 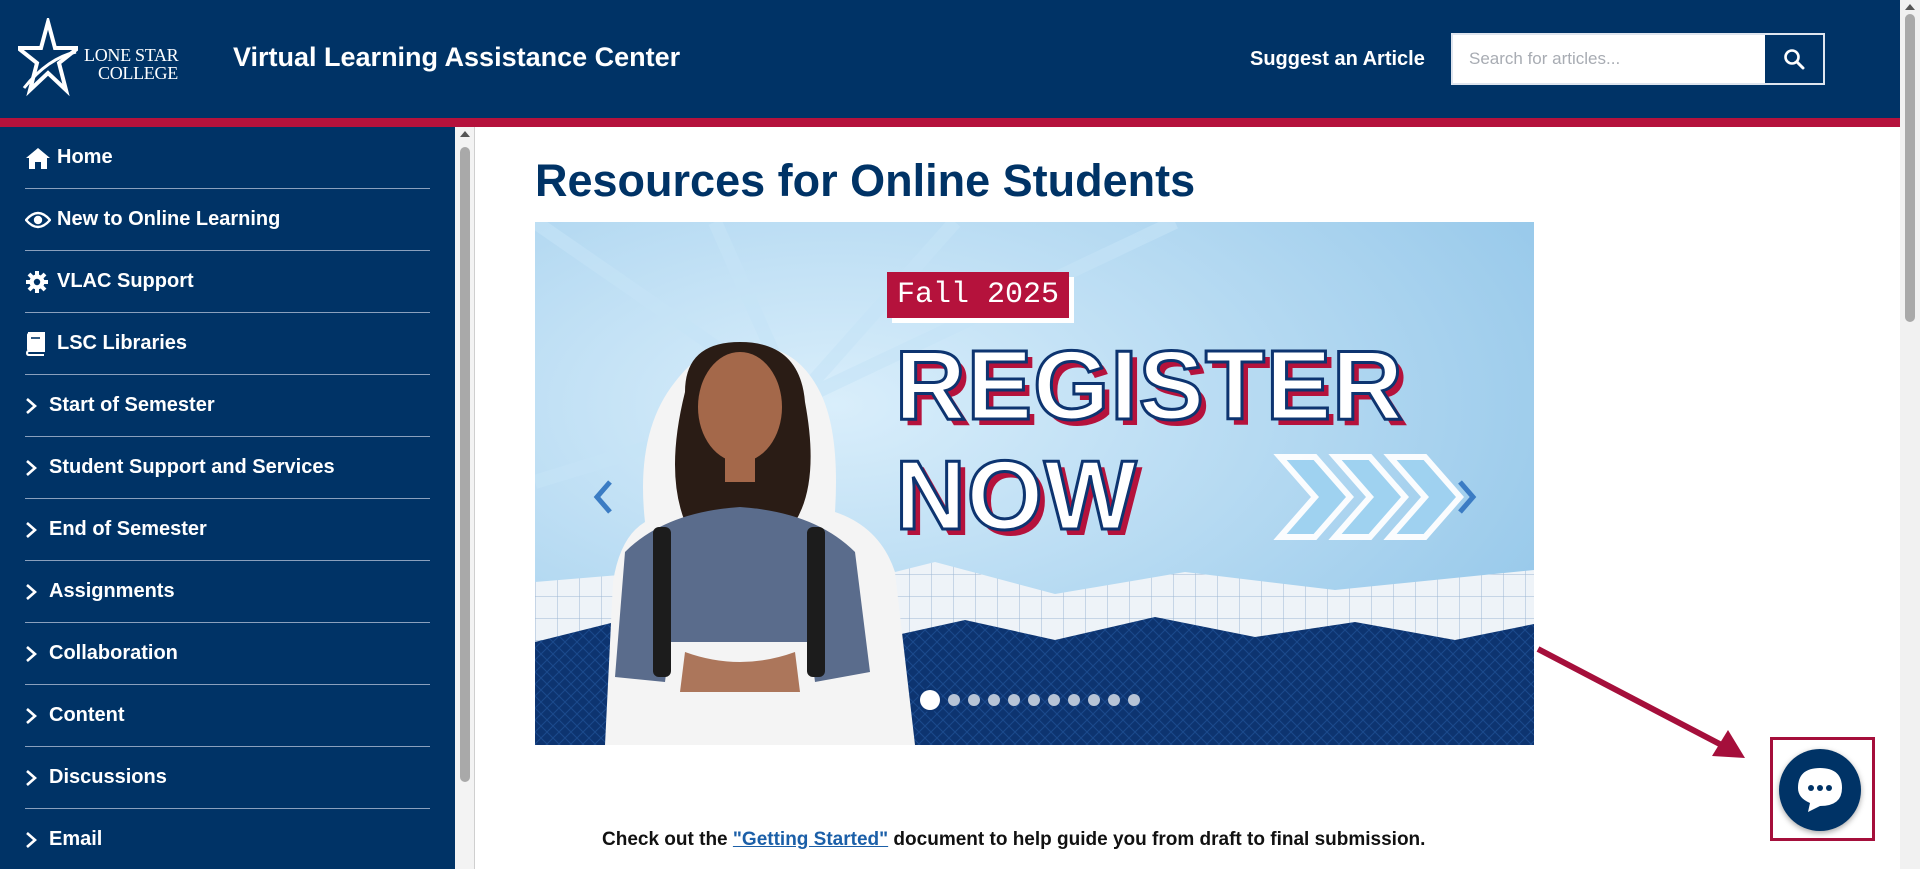 I want to click on header-accent-stripe, so click(x=950, y=122).